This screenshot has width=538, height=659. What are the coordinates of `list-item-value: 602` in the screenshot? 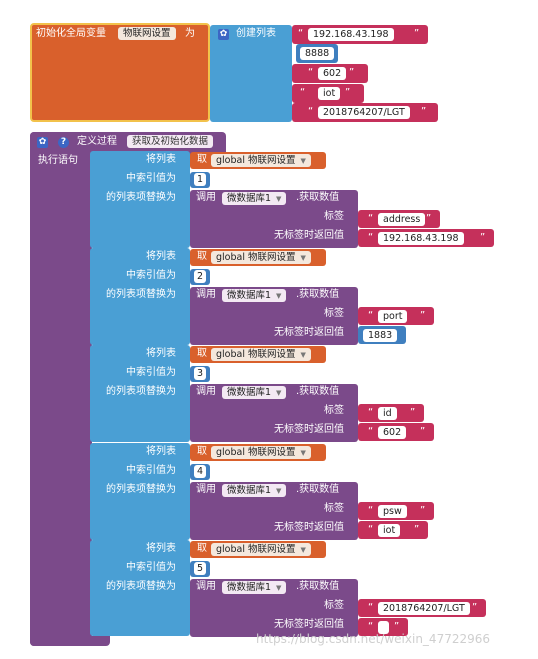 It's located at (332, 73).